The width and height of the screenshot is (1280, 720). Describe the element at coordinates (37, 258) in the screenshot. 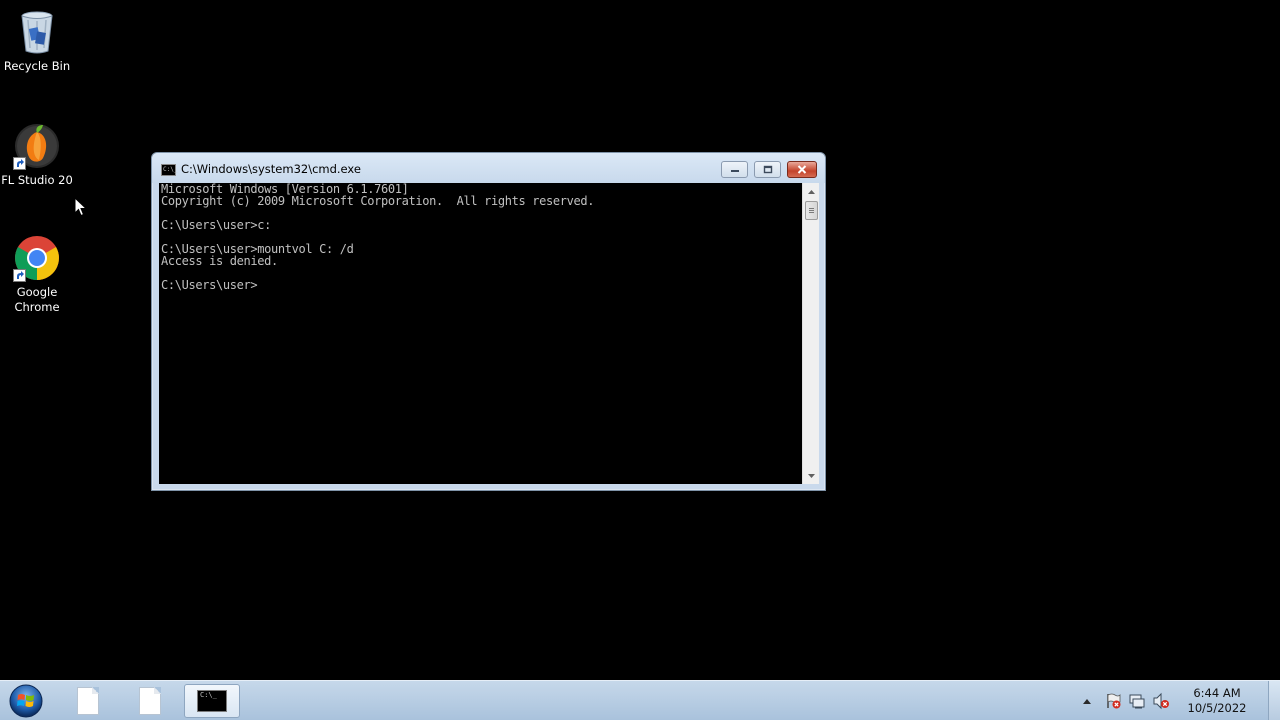

I see `chrome-icon` at that location.